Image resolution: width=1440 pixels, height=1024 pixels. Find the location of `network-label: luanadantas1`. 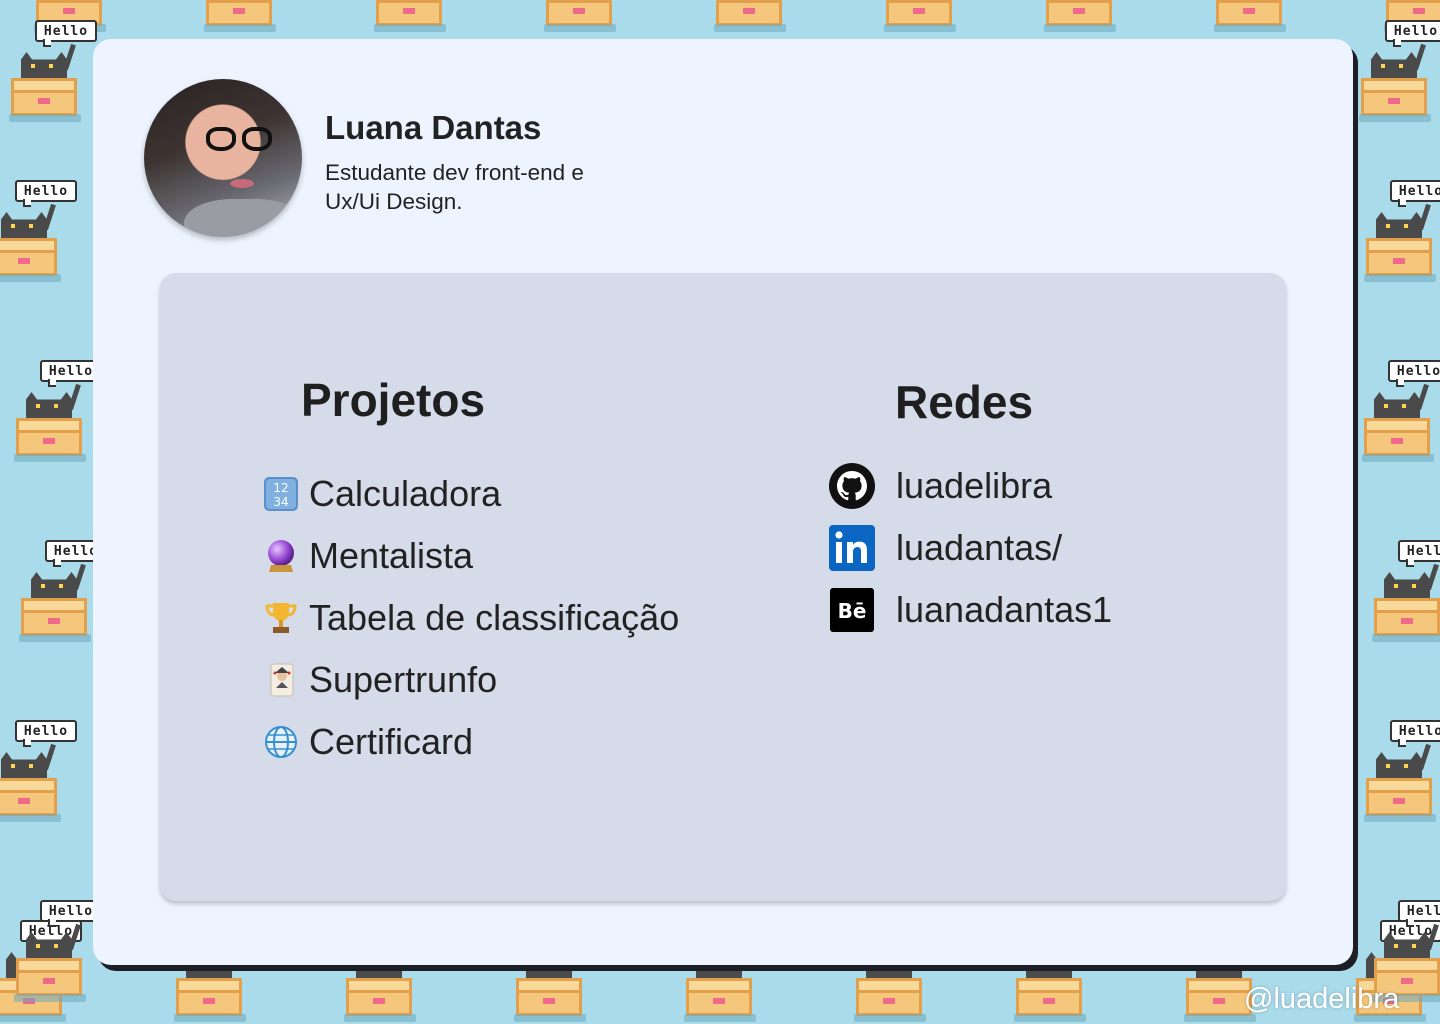

network-label: luanadantas1 is located at coordinates (1004, 609).